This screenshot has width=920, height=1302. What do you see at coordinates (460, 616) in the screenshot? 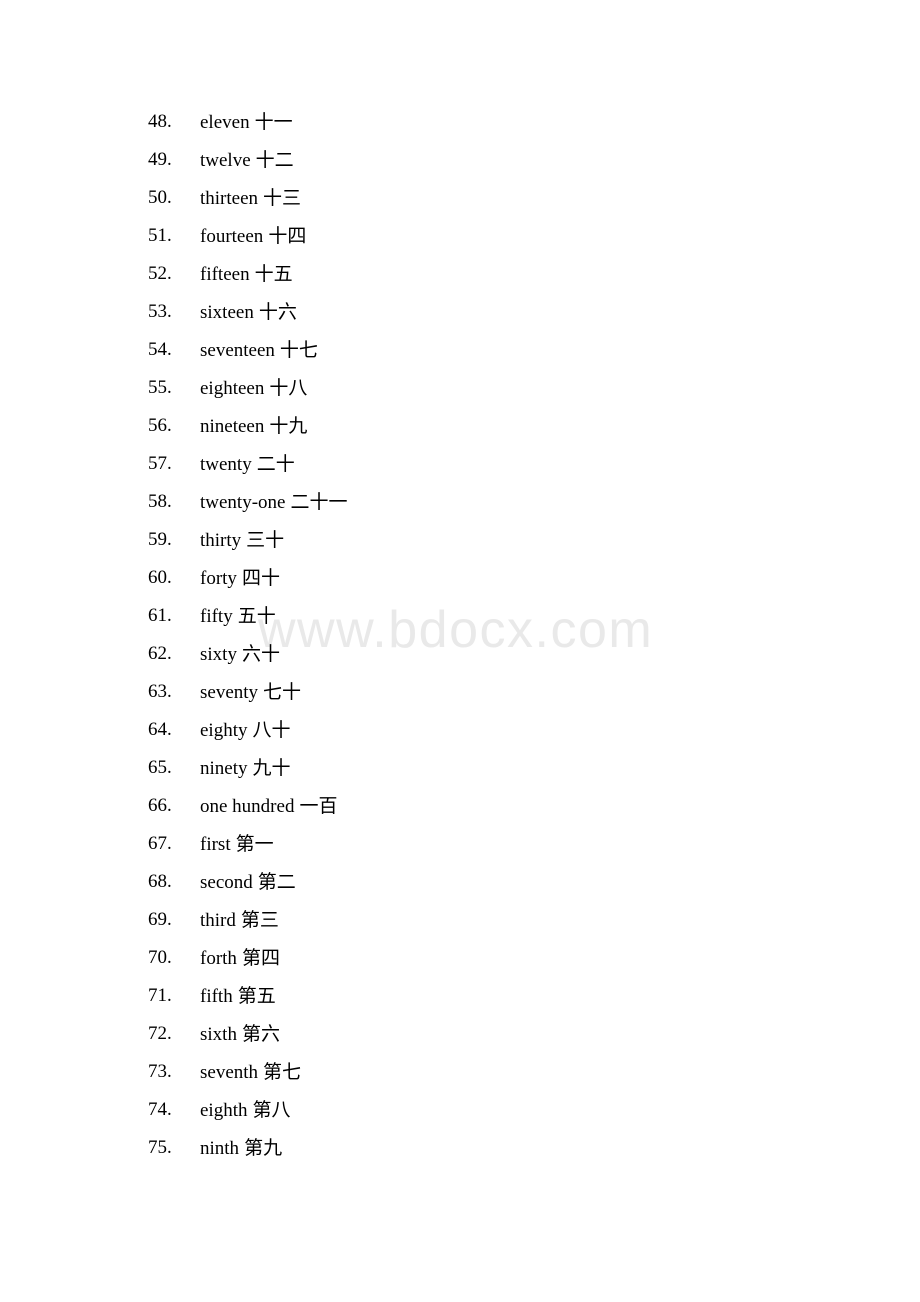
I see `list-item: 61. fifty 五十` at bounding box center [460, 616].